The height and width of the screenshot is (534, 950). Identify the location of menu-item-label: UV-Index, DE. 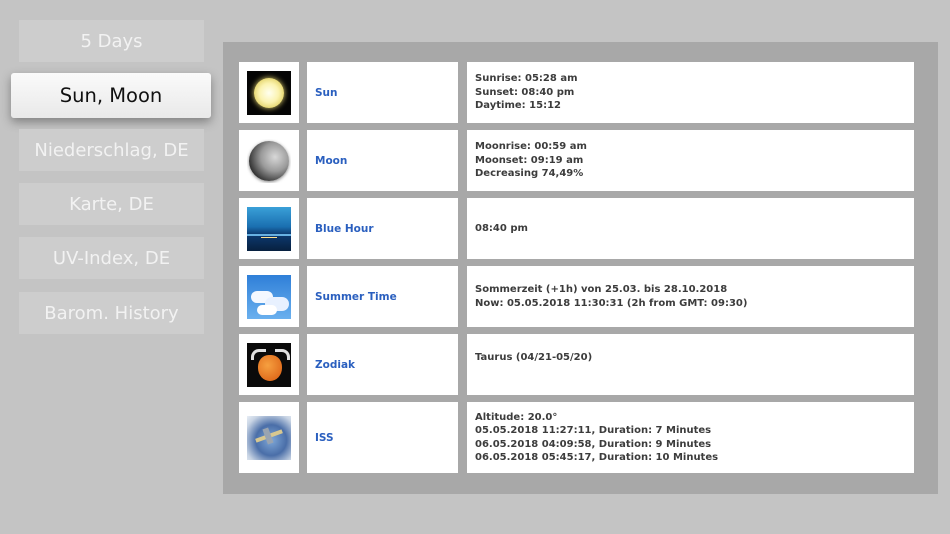
(111, 258).